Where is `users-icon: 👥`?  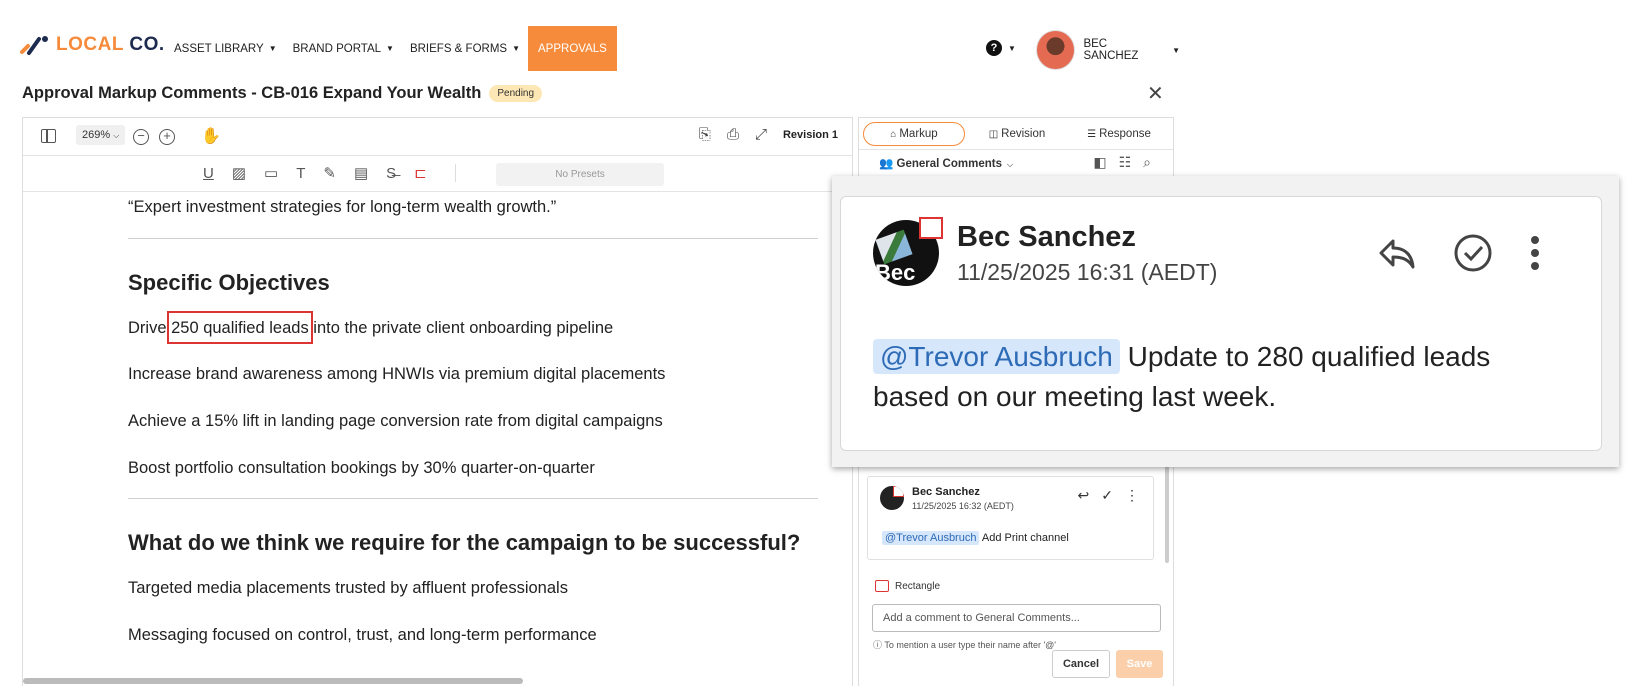
users-icon: 👥 is located at coordinates (886, 164).